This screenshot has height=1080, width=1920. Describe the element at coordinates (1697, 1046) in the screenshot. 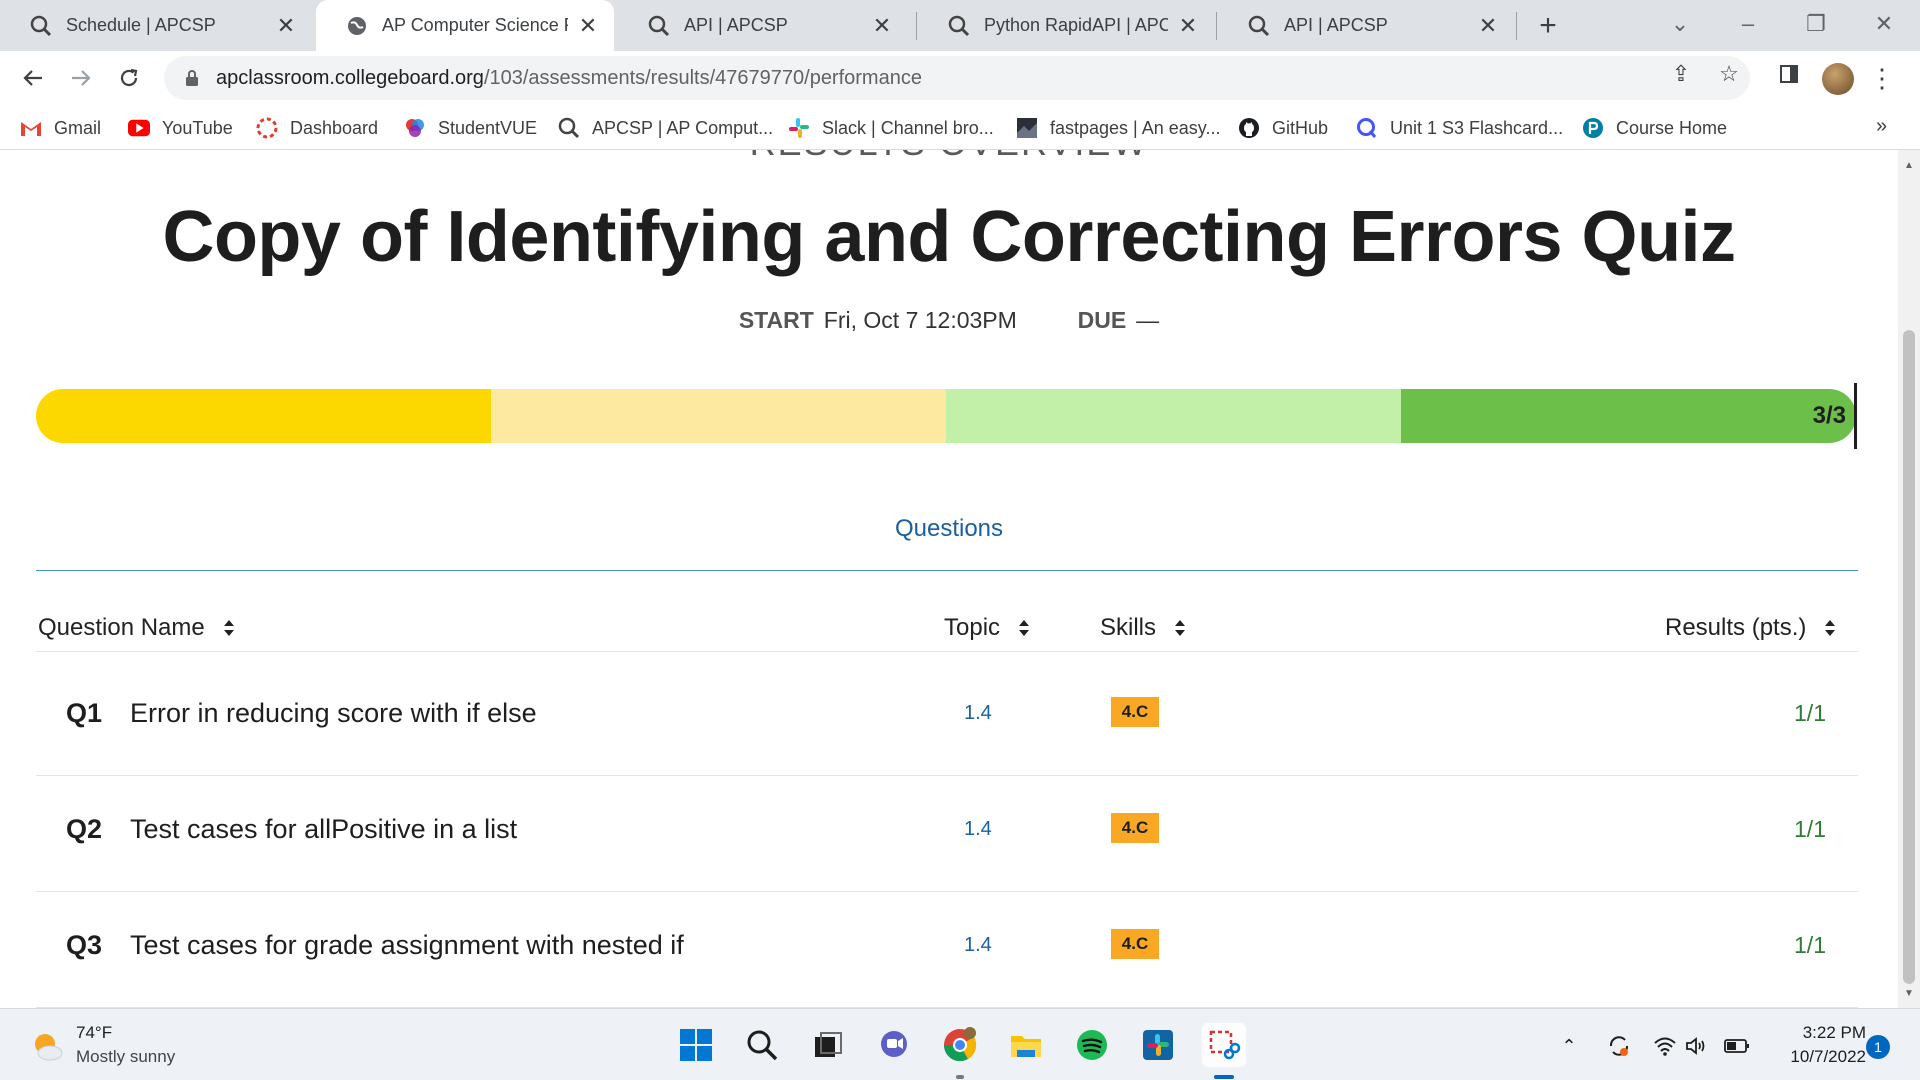

I see `volume-icon` at that location.